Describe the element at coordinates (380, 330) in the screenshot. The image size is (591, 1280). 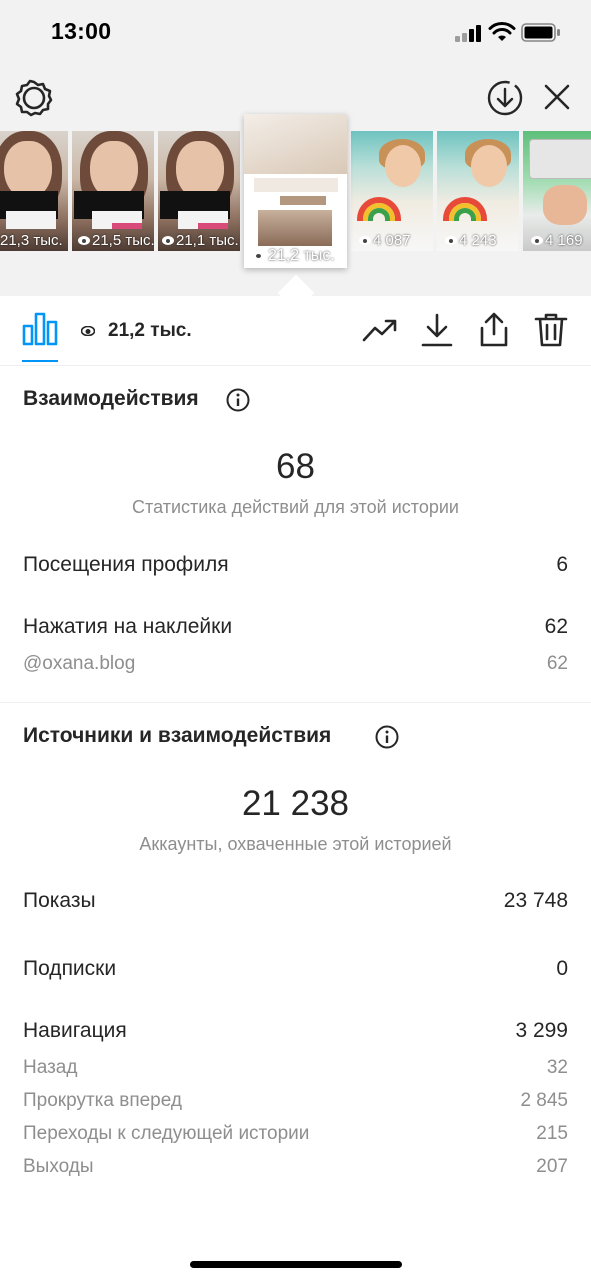
I see `promote-trend-icon` at that location.